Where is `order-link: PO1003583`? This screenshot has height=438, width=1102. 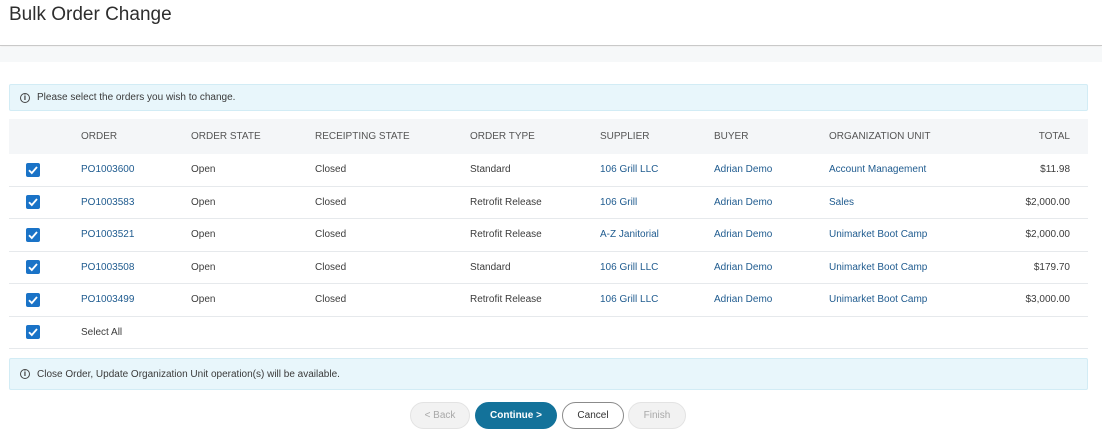
order-link: PO1003583 is located at coordinates (107, 202).